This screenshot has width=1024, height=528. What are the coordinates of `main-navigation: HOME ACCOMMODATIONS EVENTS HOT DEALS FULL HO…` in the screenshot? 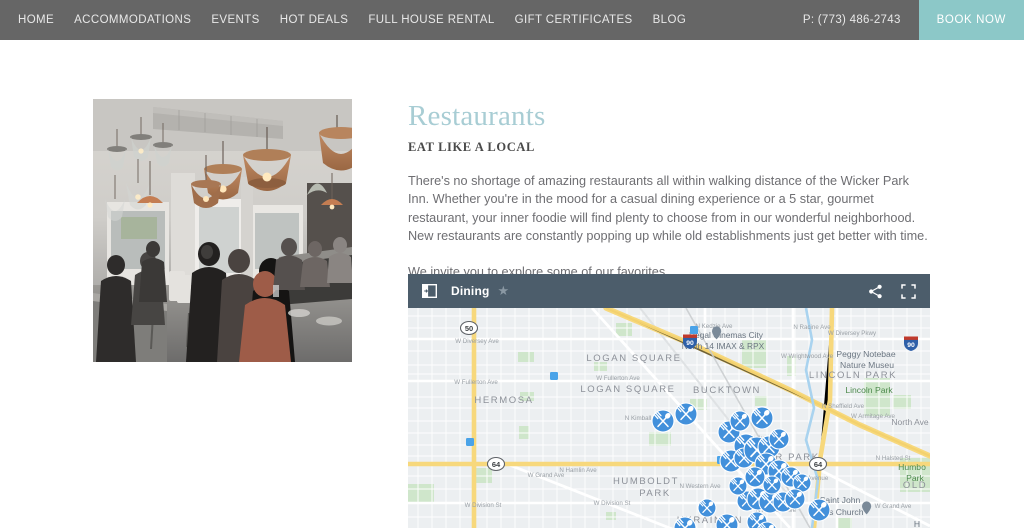 It's located at (348, 20).